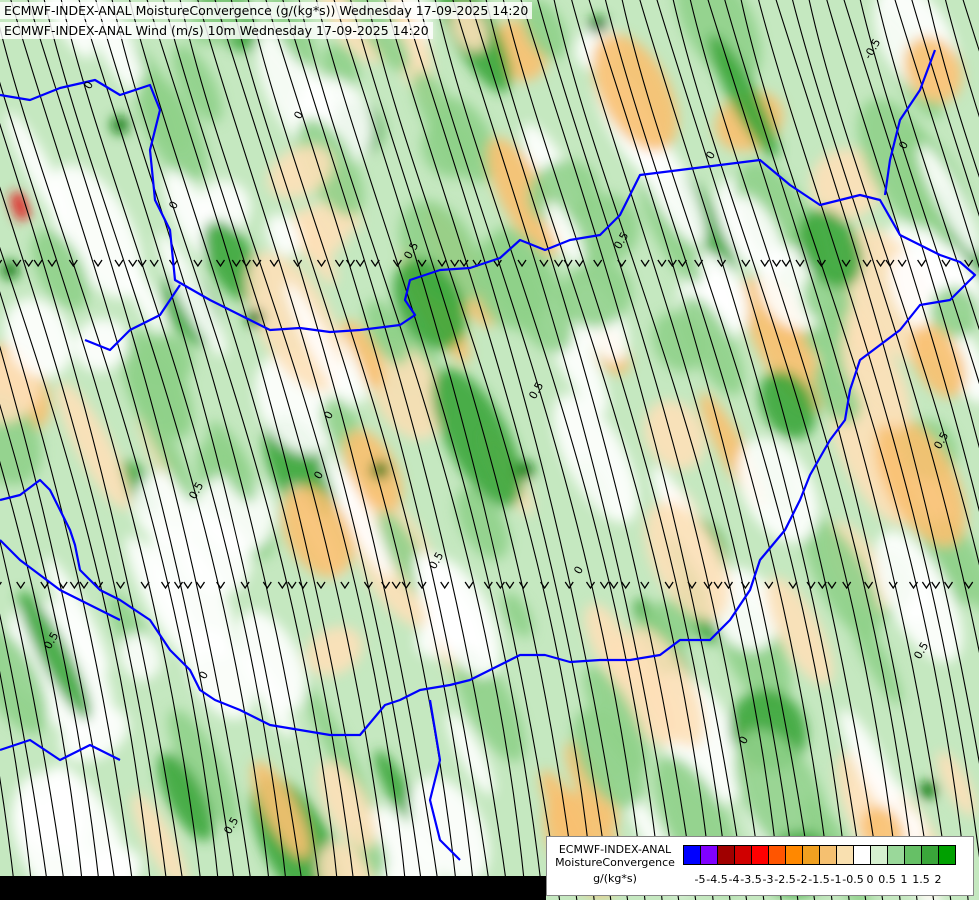 The width and height of the screenshot is (979, 900). Describe the element at coordinates (751, 879) in the screenshot. I see `legend-tick: -3.5` at that location.